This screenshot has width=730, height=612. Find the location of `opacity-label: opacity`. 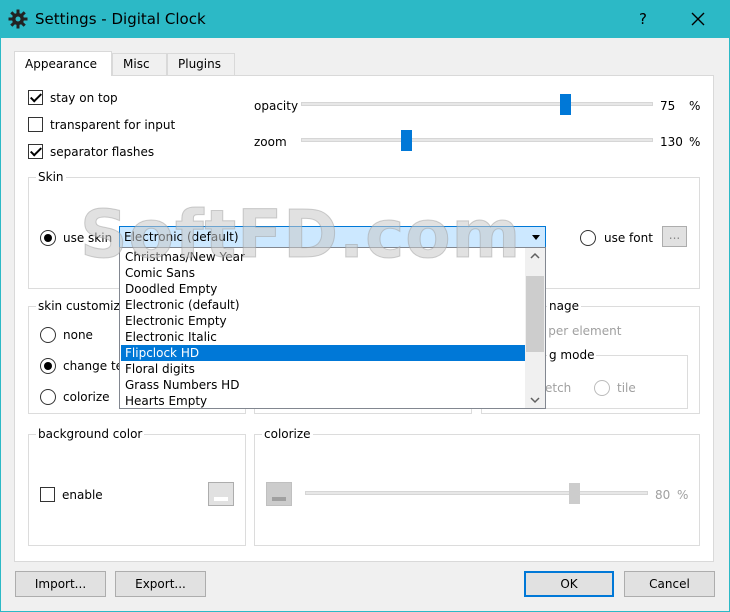

opacity-label: opacity is located at coordinates (276, 106).